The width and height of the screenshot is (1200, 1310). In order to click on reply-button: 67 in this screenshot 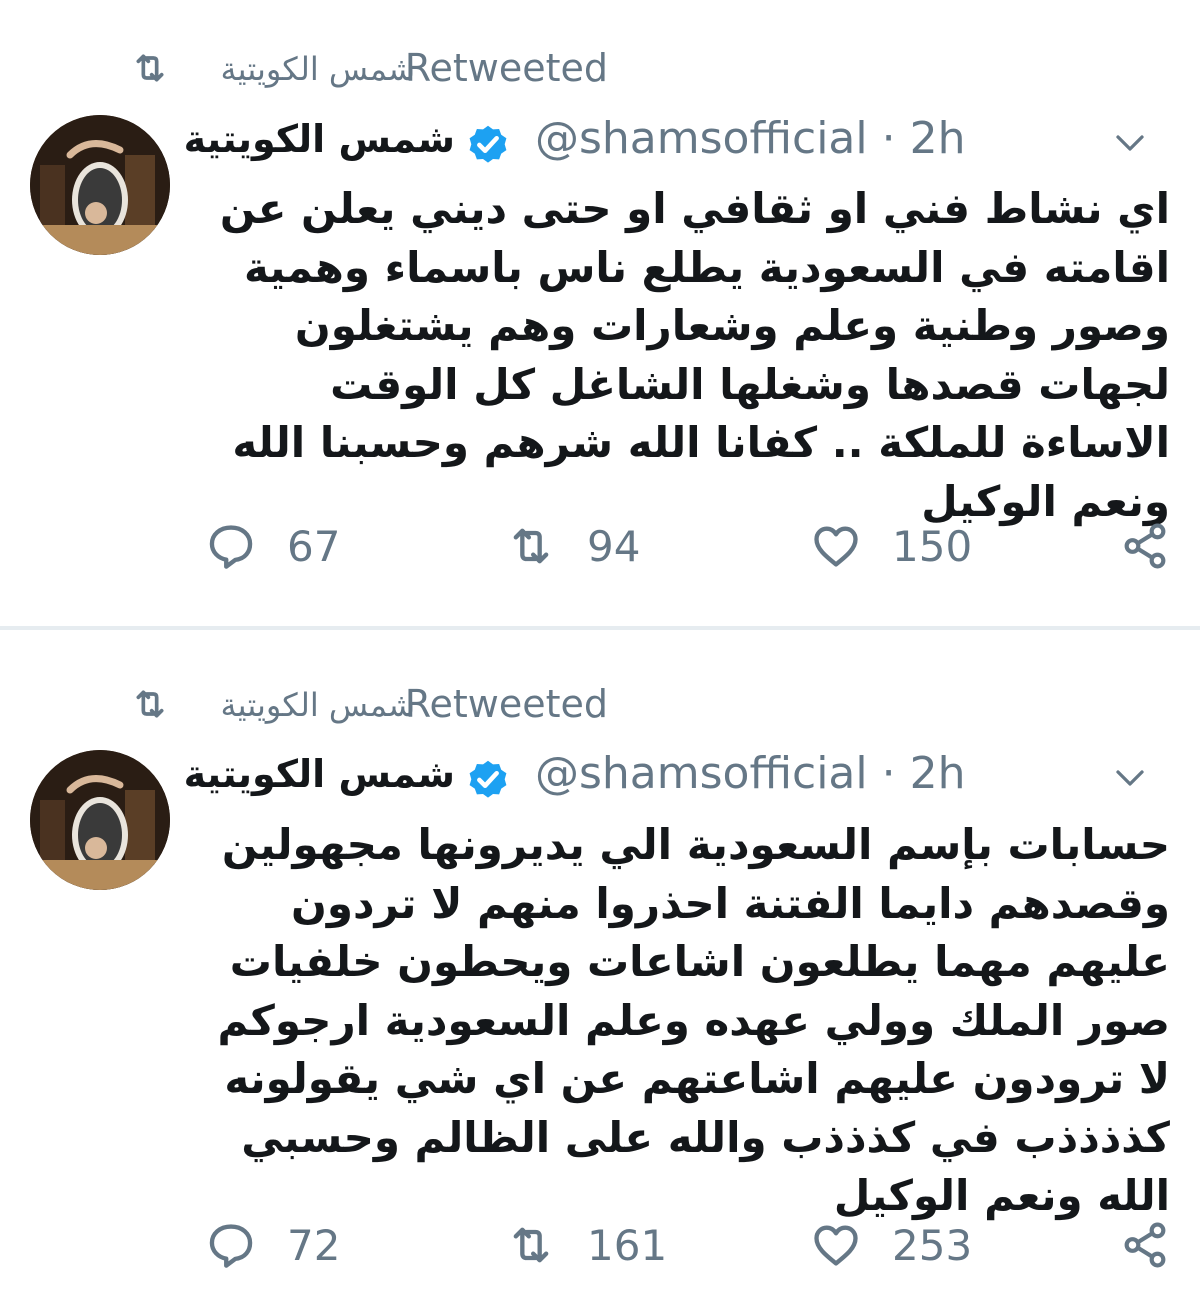, I will do `click(272, 546)`.